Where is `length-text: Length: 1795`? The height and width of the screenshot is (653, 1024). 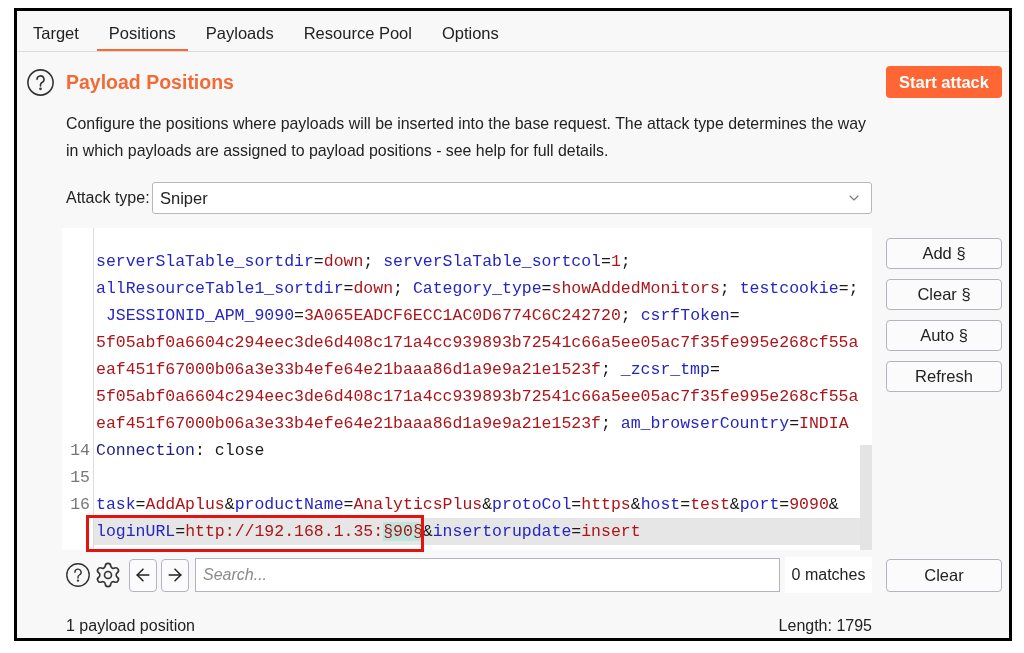 length-text: Length: 1795 is located at coordinates (825, 626).